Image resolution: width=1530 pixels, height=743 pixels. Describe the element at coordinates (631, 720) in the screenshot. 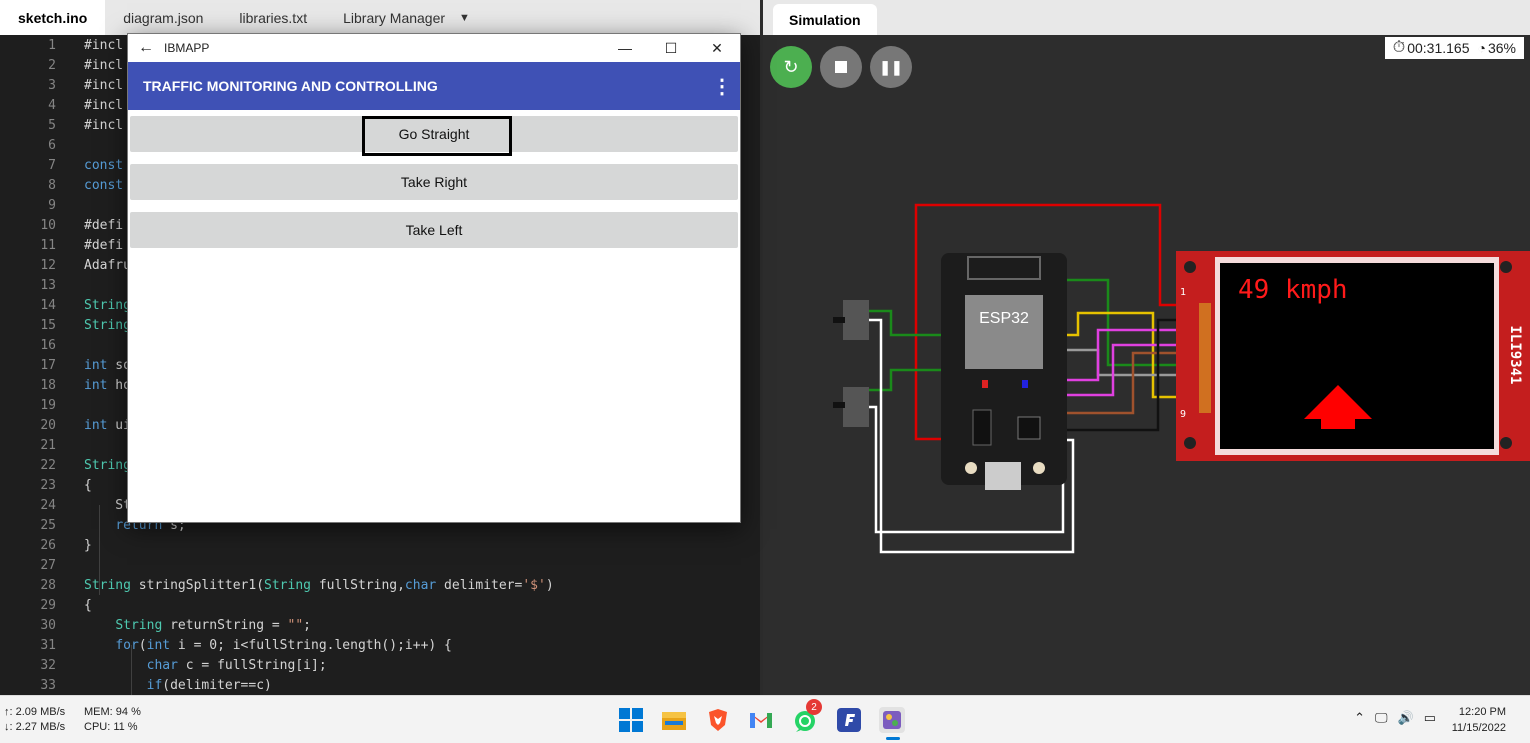

I see `windows-start-icon` at that location.